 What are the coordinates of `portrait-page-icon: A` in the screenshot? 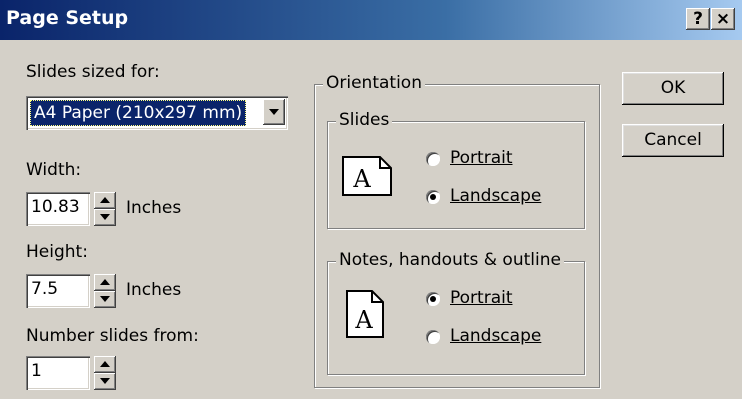 It's located at (365, 314).